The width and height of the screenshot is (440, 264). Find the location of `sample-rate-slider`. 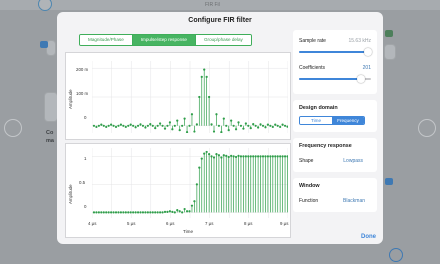

sample-rate-slider is located at coordinates (336, 52).